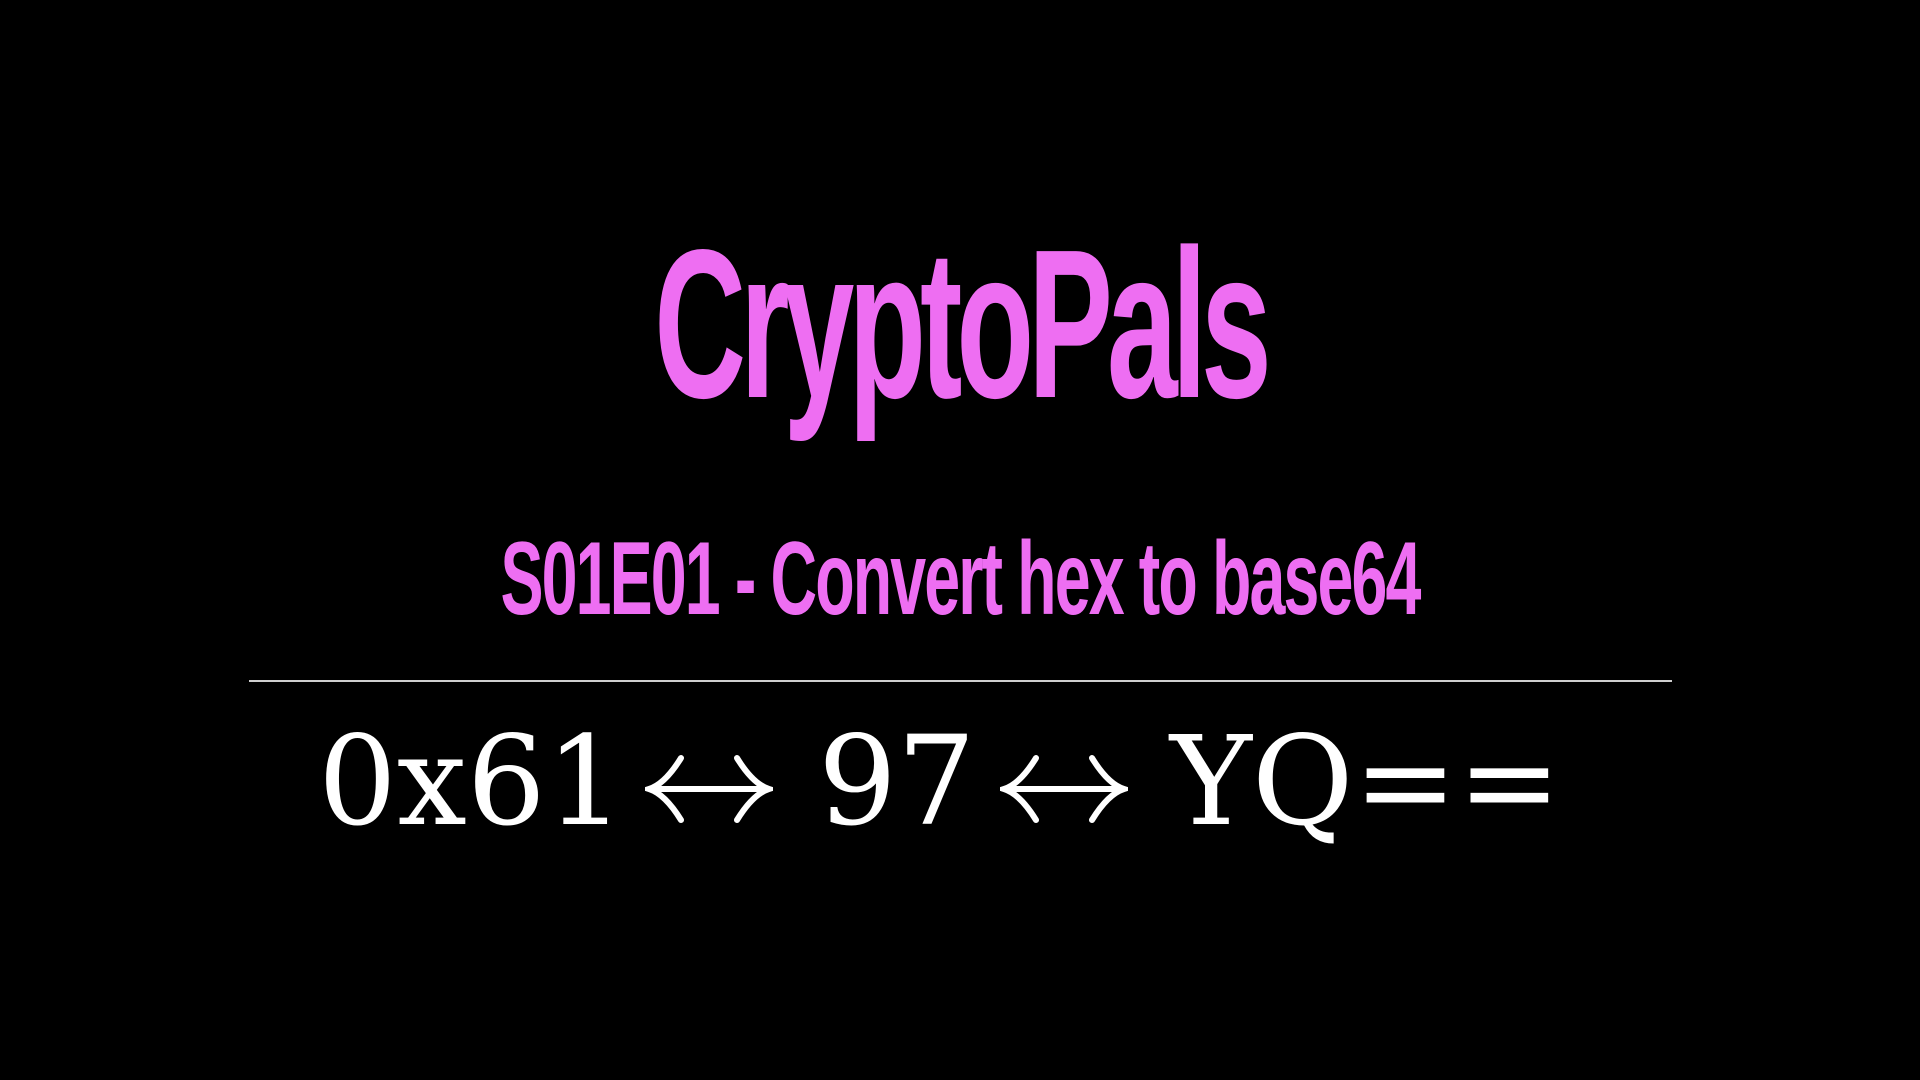 The image size is (1920, 1080). What do you see at coordinates (1366, 782) in the screenshot?
I see `base64-value: YQ==` at bounding box center [1366, 782].